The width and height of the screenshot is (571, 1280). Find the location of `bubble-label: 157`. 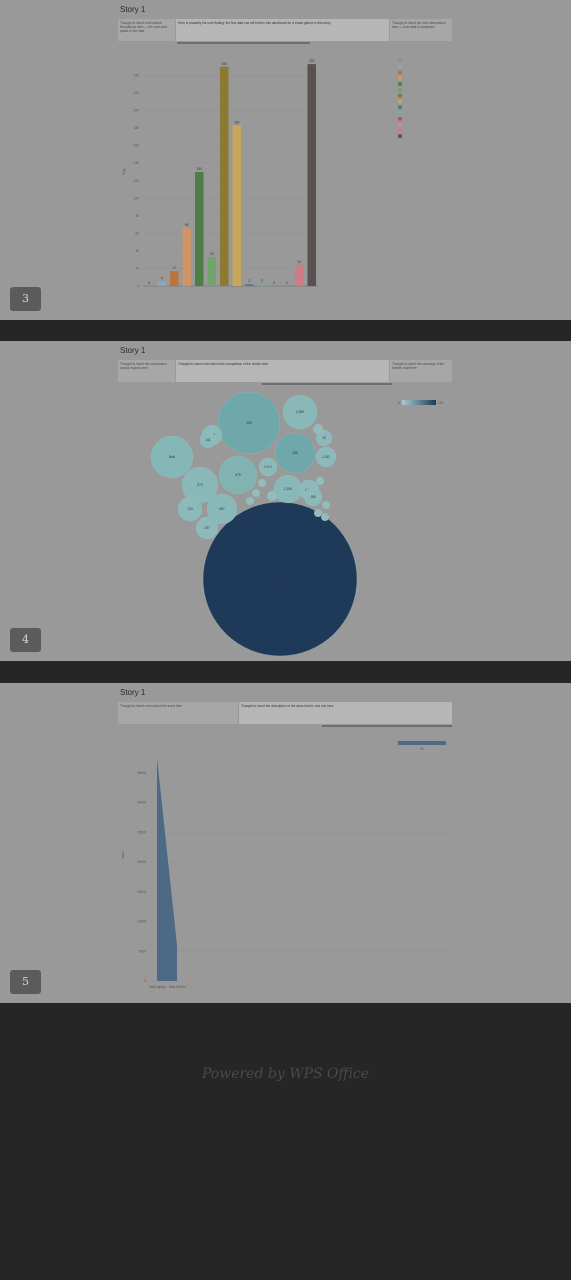

bubble-label: 157 is located at coordinates (207, 528).